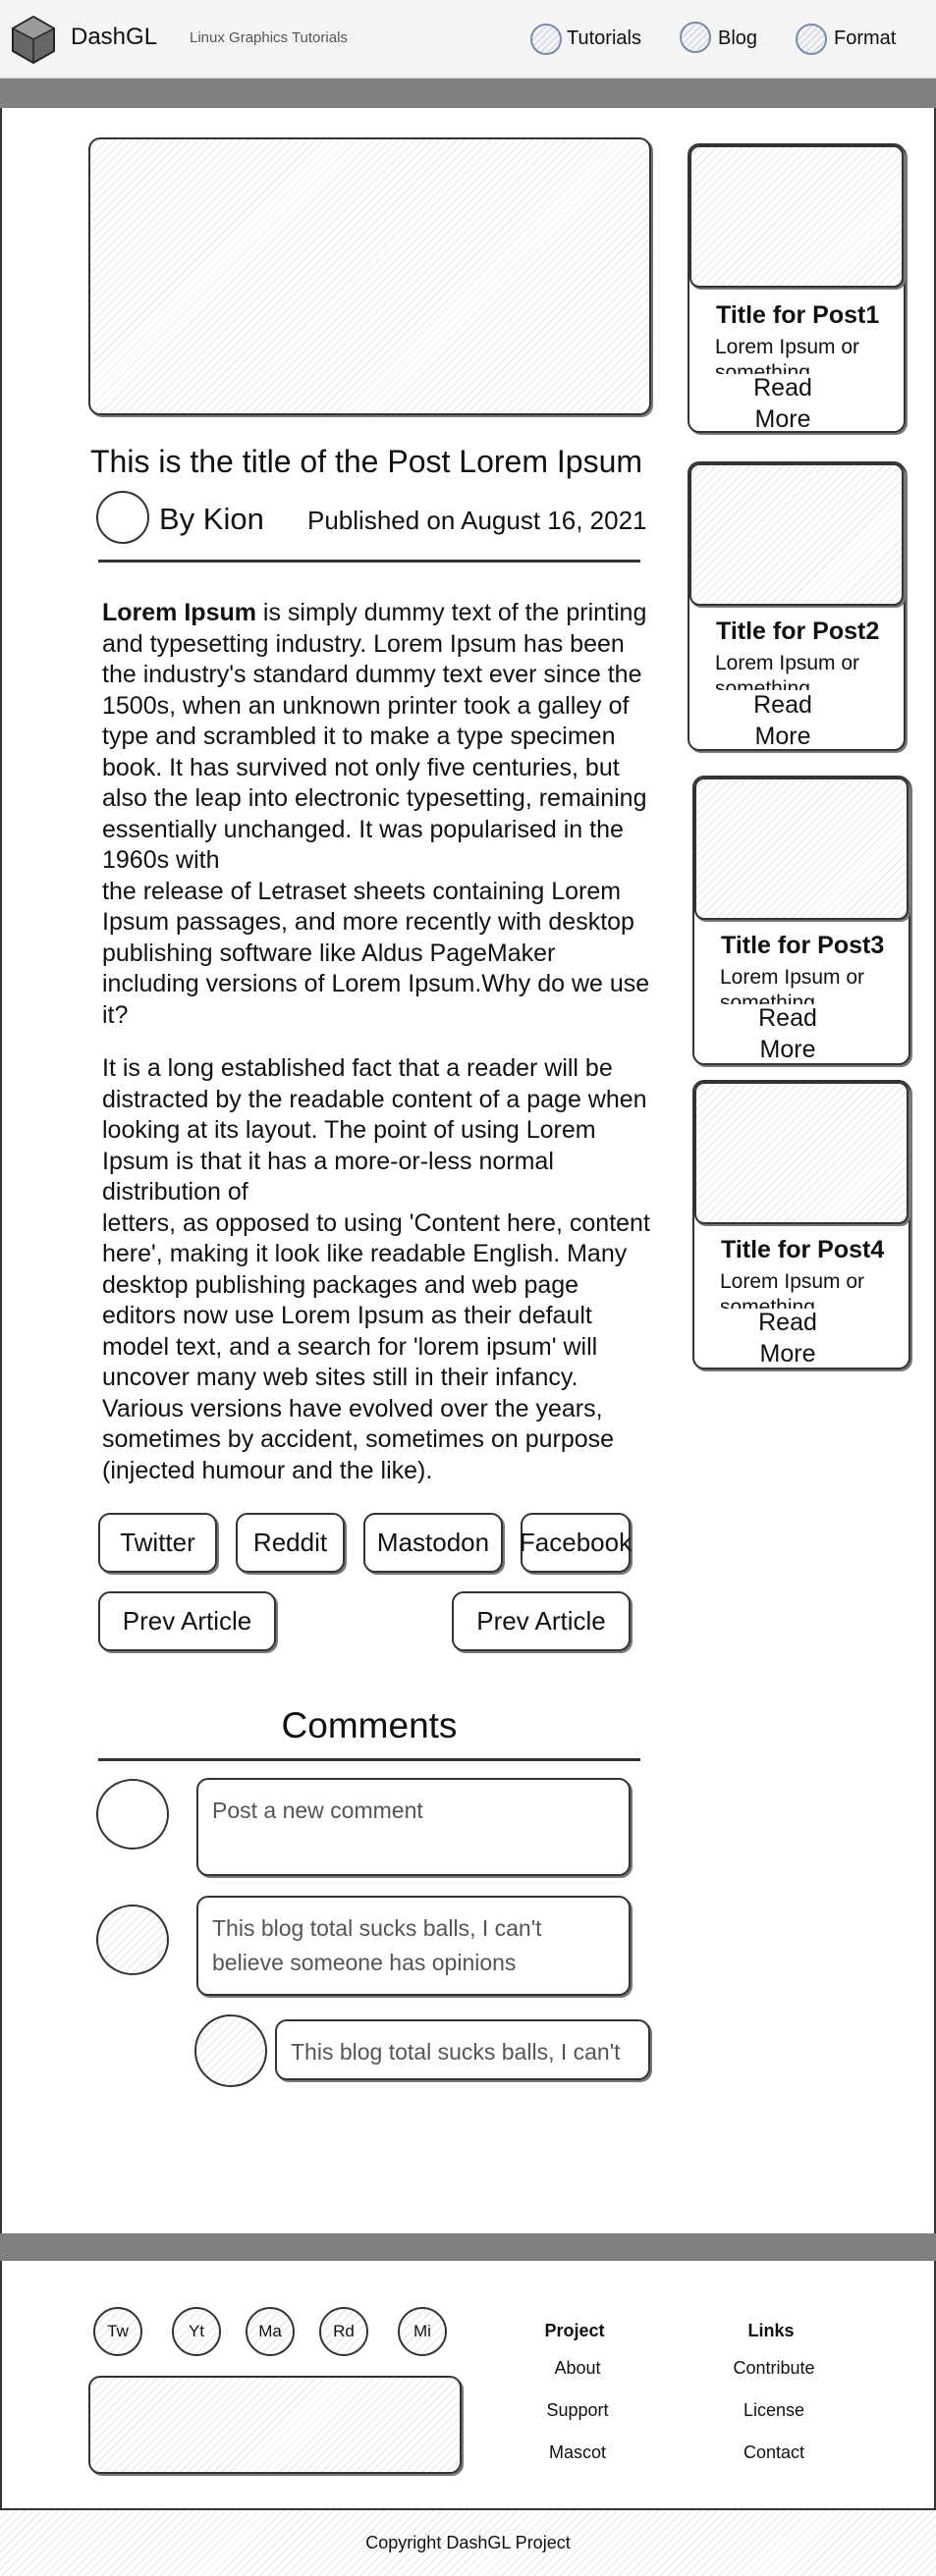 The width and height of the screenshot is (936, 2576). What do you see at coordinates (774, 2368) in the screenshot?
I see `footer-link-contribute: Contribute` at bounding box center [774, 2368].